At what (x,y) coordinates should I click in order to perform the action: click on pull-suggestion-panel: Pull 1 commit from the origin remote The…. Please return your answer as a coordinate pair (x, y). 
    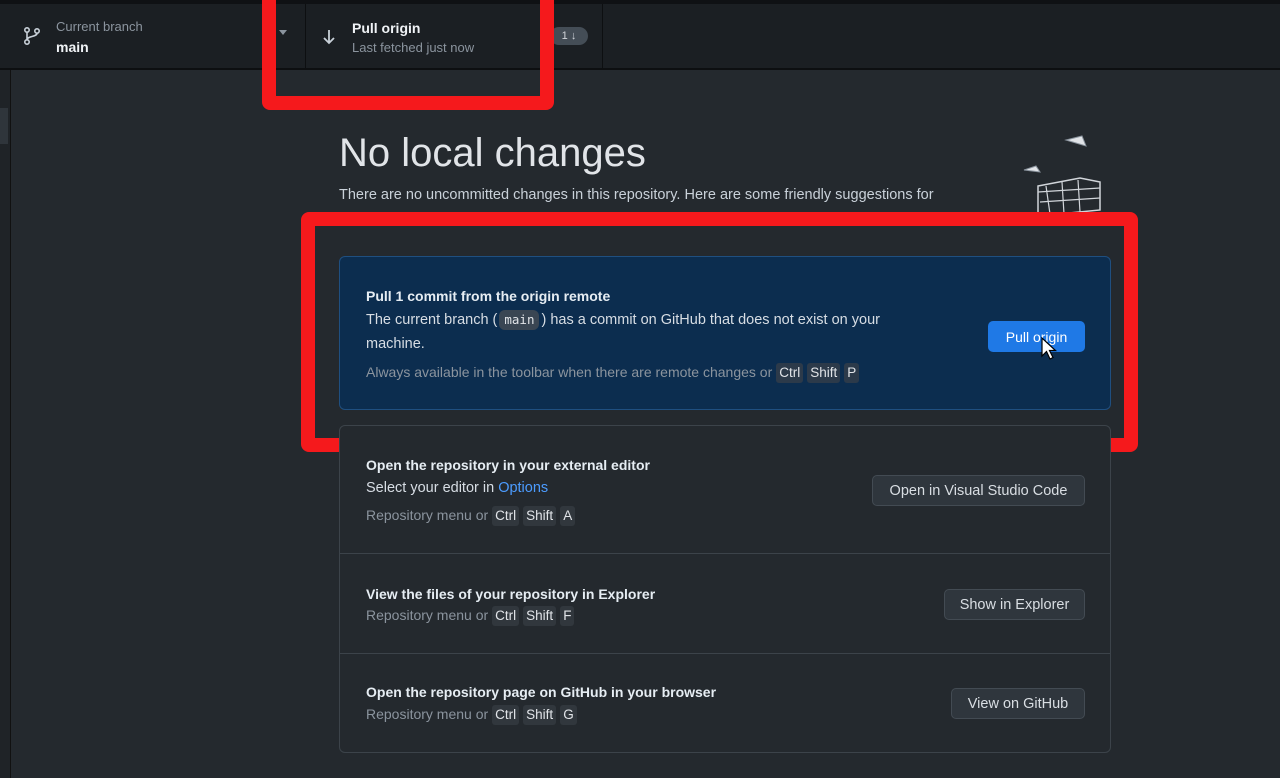
    Looking at the image, I should click on (725, 333).